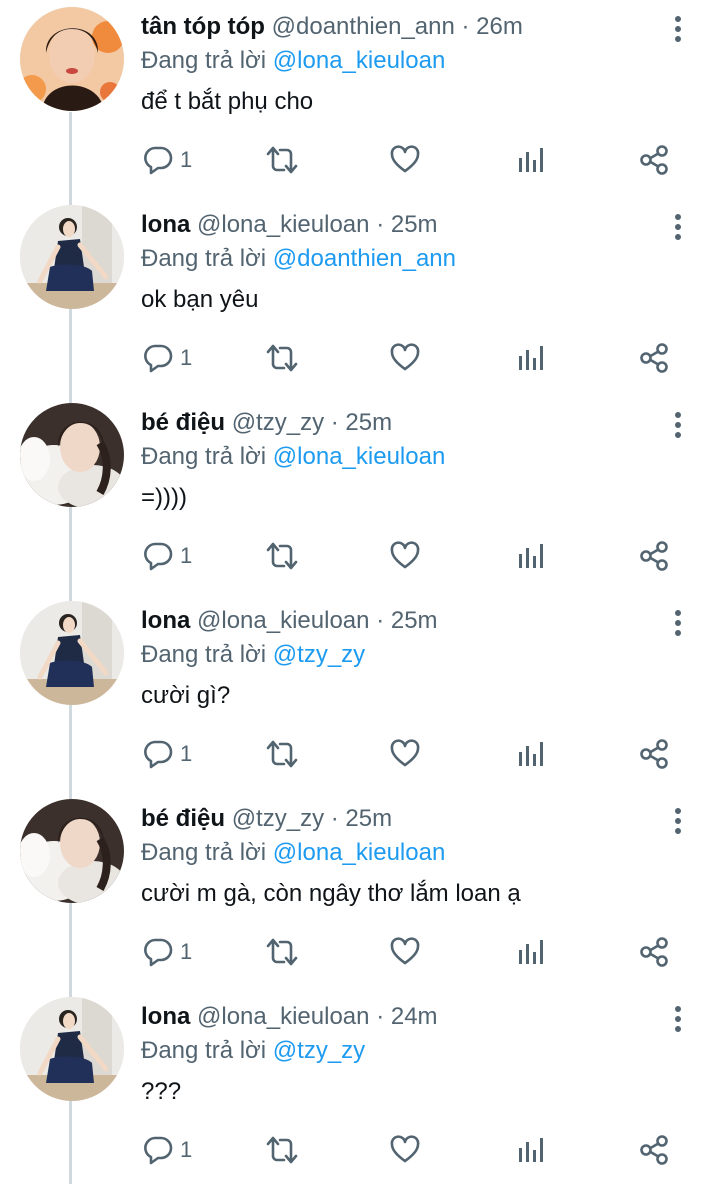  I want to click on tweet-text: để t bắt phụ cho, so click(227, 101).